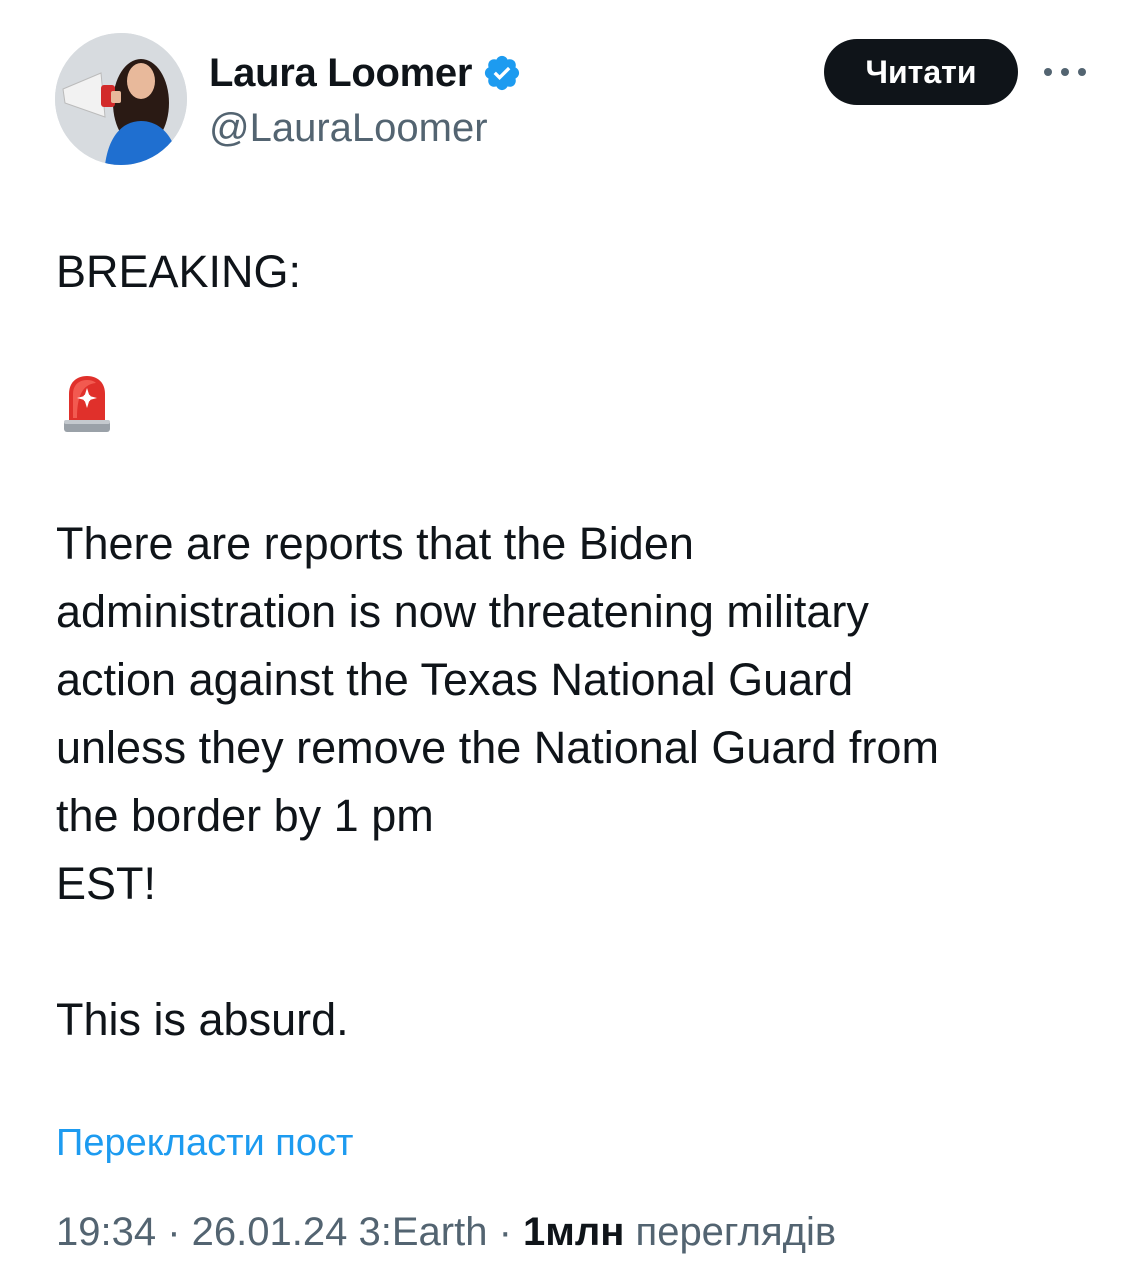 The height and width of the screenshot is (1280, 1145). What do you see at coordinates (179, 271) in the screenshot?
I see `tweet-line-breaking: BREAKING:` at bounding box center [179, 271].